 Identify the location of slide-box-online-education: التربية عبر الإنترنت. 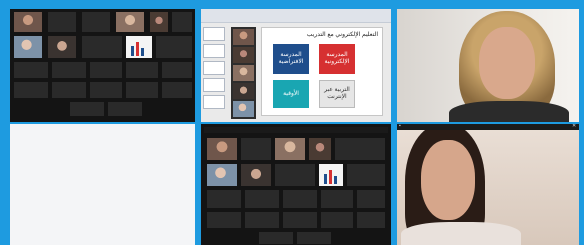
(337, 94).